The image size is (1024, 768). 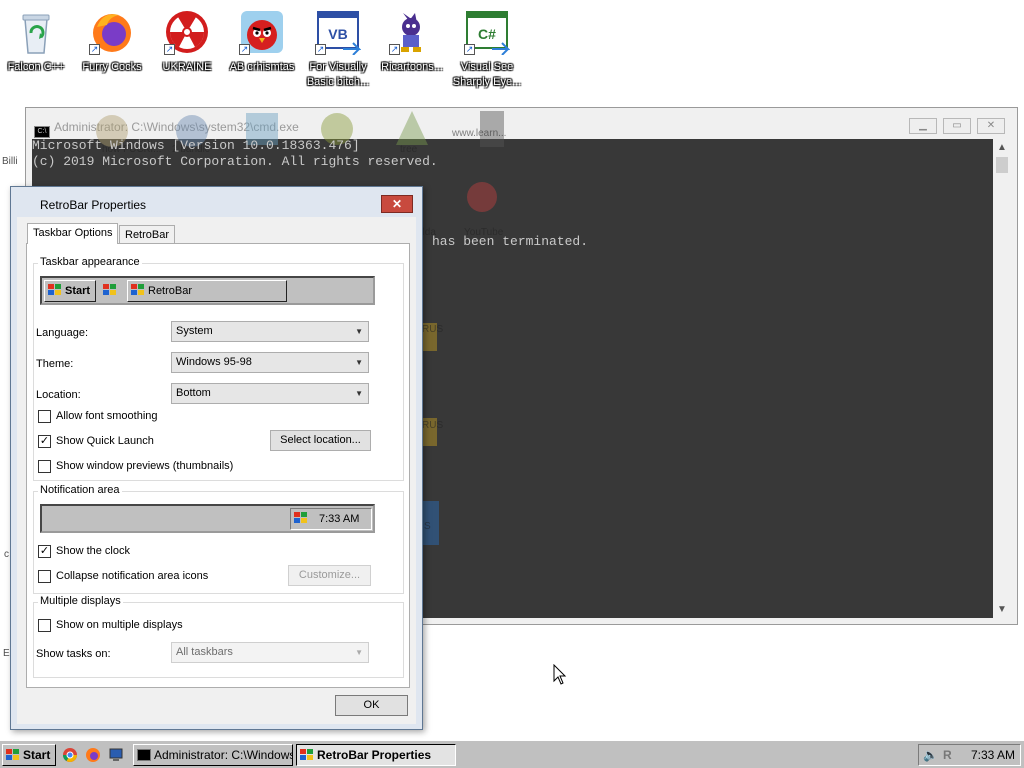 What do you see at coordinates (144, 466) in the screenshot?
I see `show-window-previews-label: Show window previews (thumbnails)` at bounding box center [144, 466].